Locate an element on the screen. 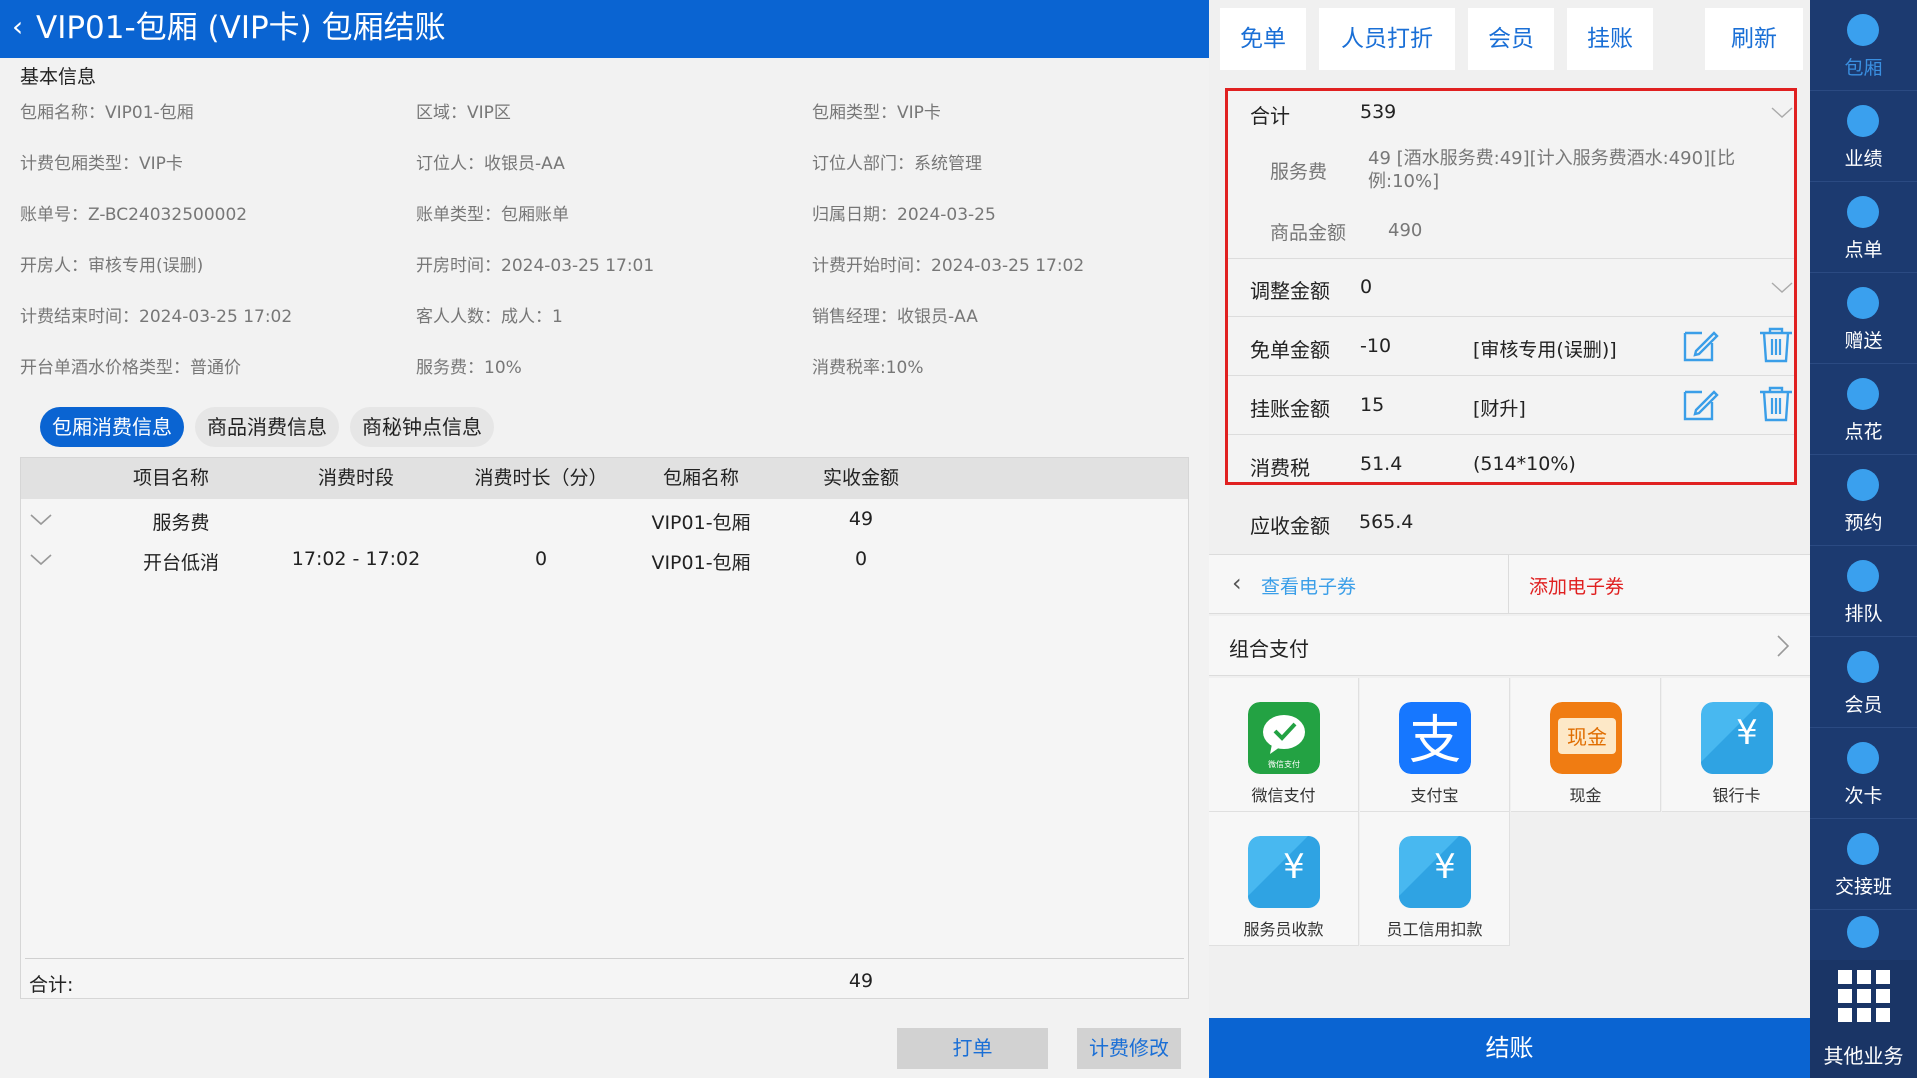  bank-card-icon-text: ¥ is located at coordinates (1747, 733).